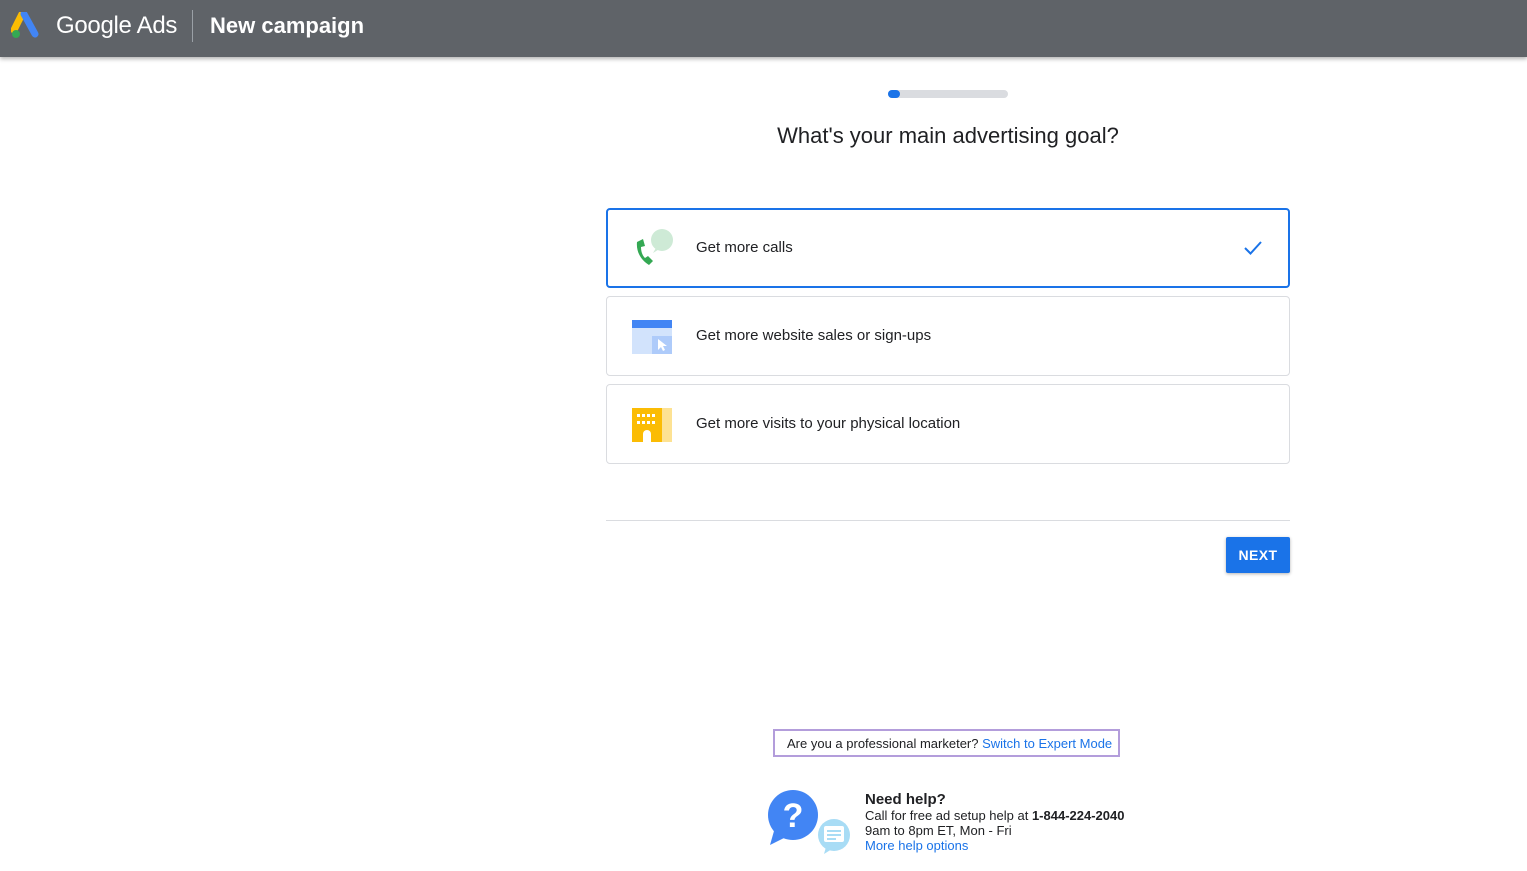 Image resolution: width=1527 pixels, height=871 pixels. I want to click on goal-option-label: Get more website sales or sign-ups, so click(814, 335).